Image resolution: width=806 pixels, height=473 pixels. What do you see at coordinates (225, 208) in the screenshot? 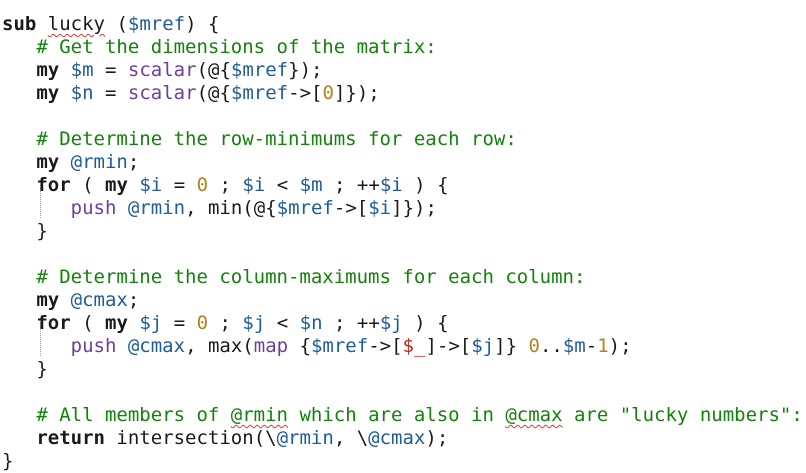
I see `code-identifier: min` at bounding box center [225, 208].